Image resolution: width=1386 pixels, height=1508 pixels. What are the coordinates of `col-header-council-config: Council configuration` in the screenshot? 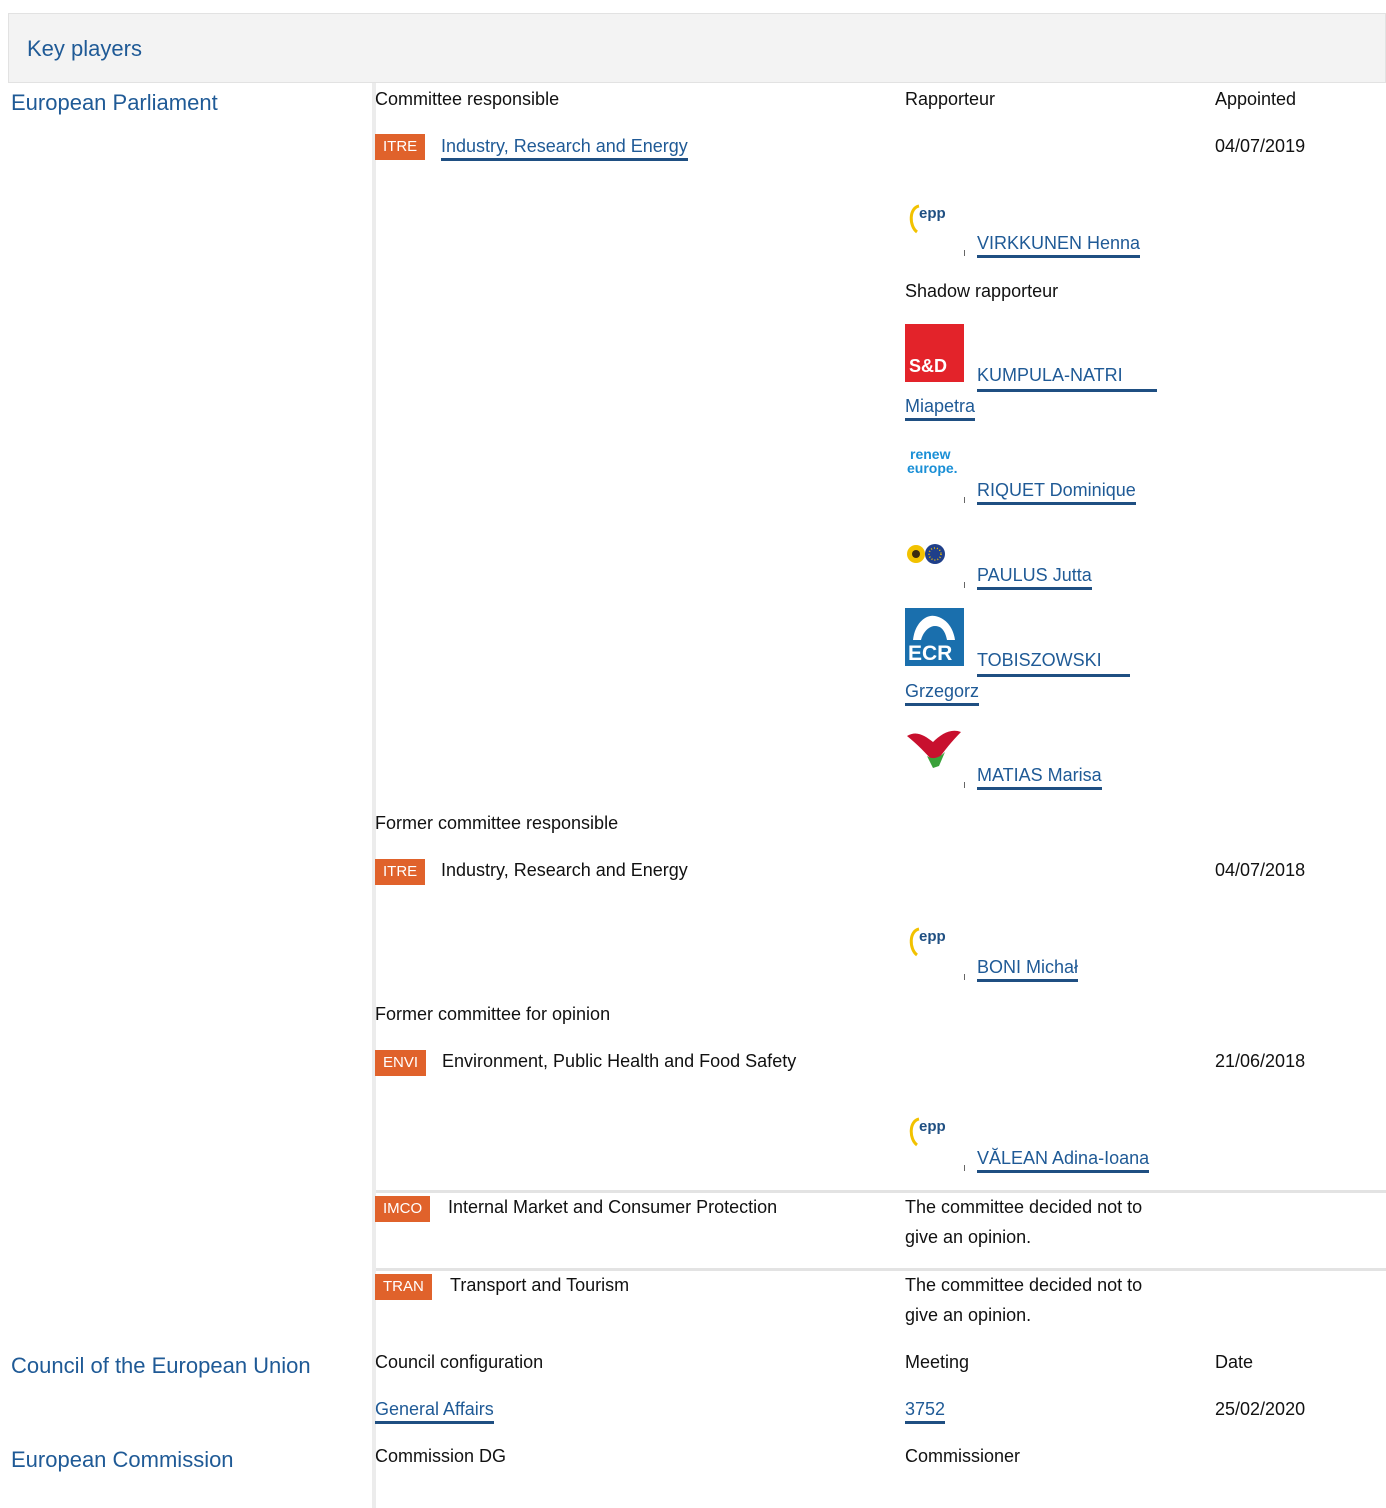 It's located at (459, 1362).